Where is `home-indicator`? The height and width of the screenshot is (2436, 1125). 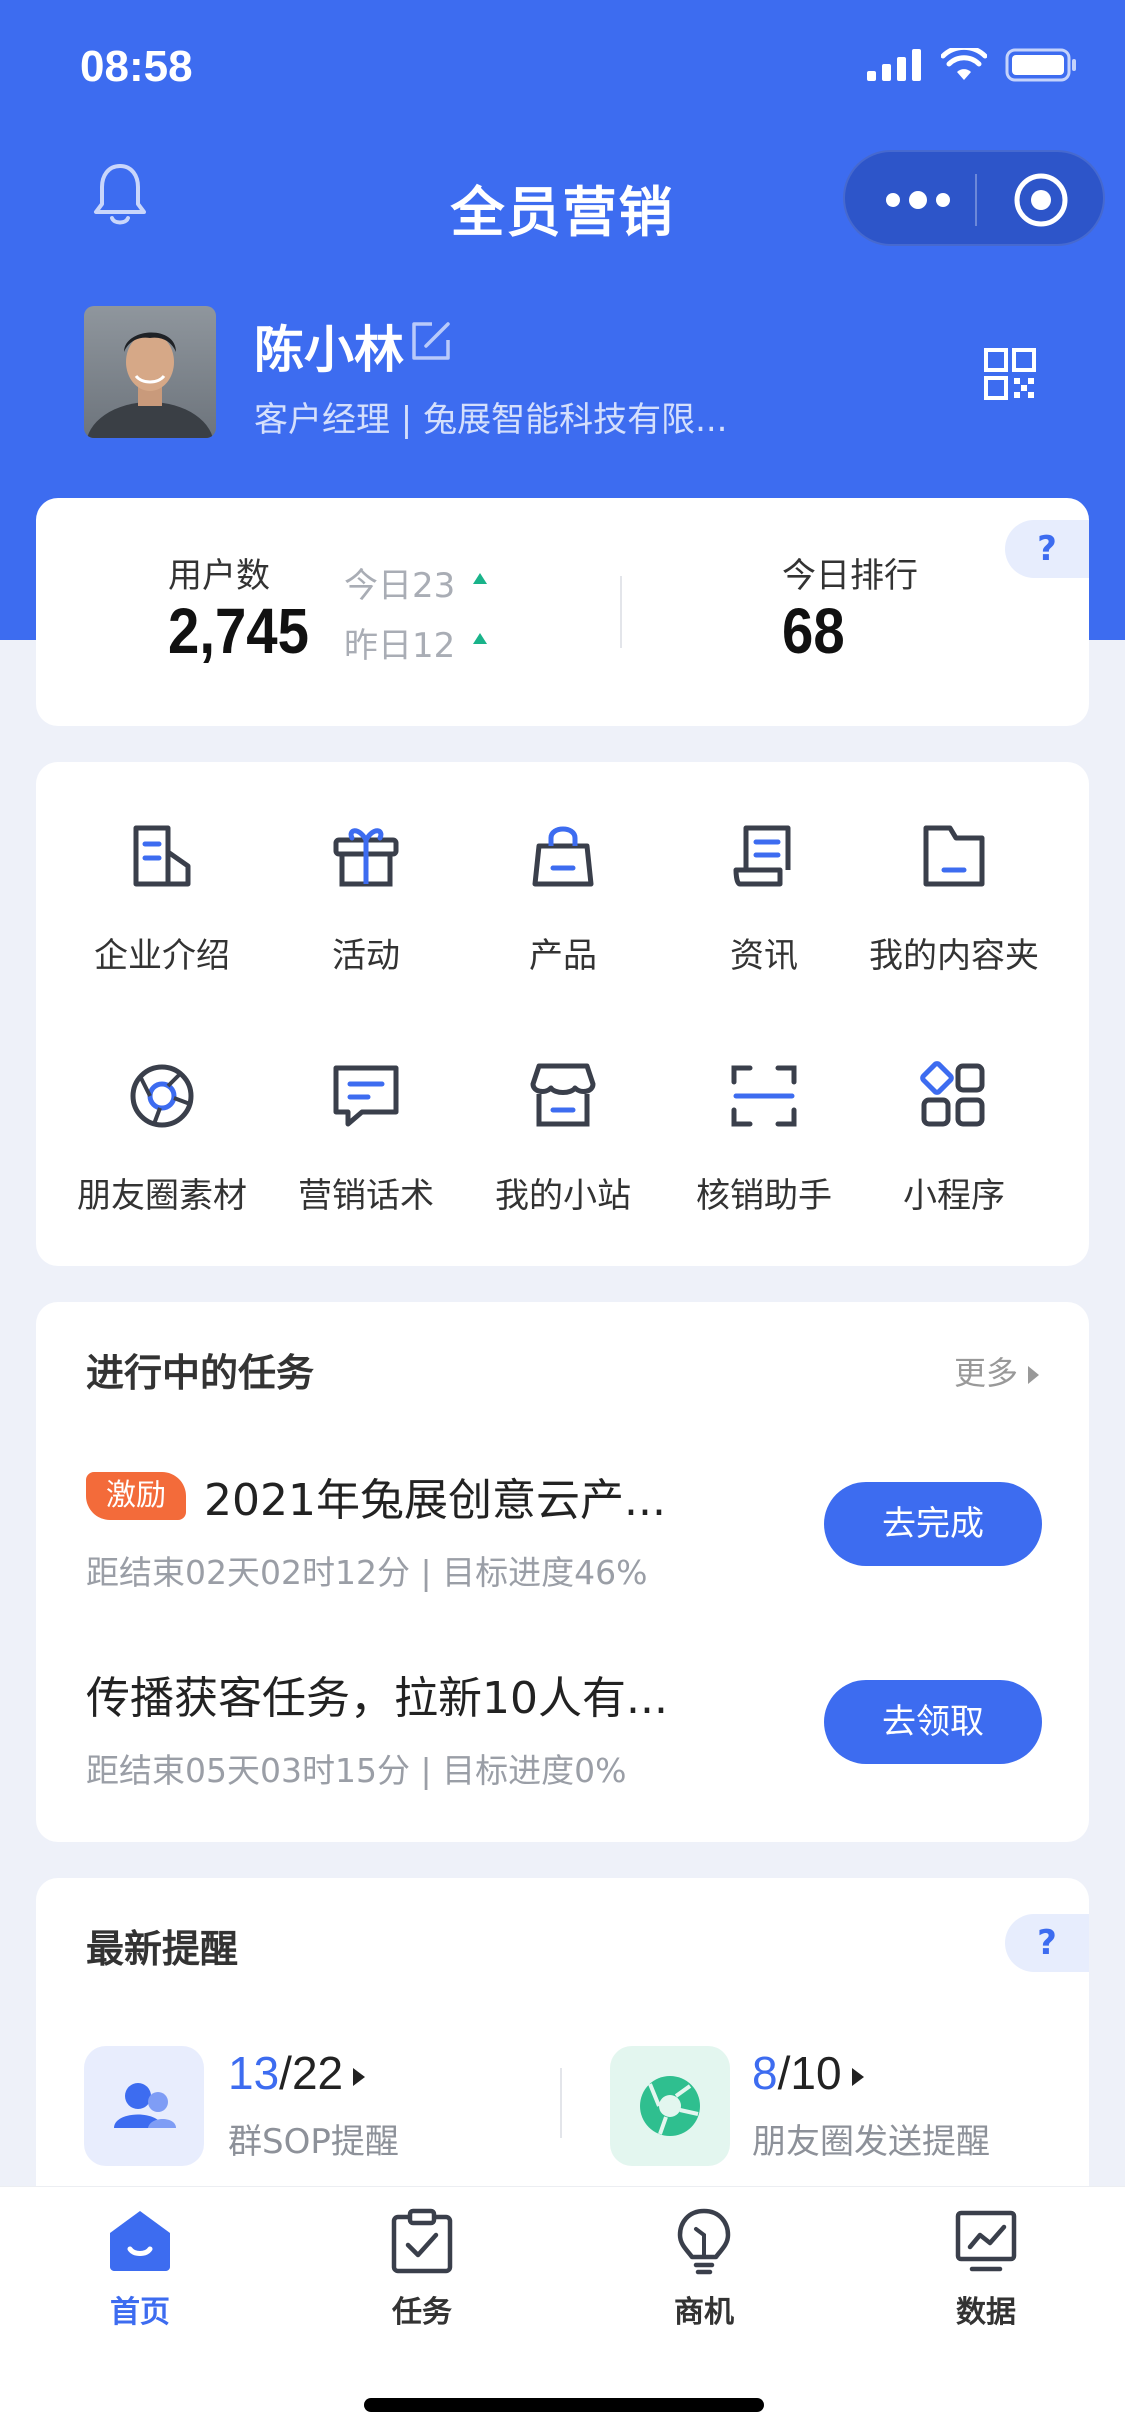
home-indicator is located at coordinates (564, 2405).